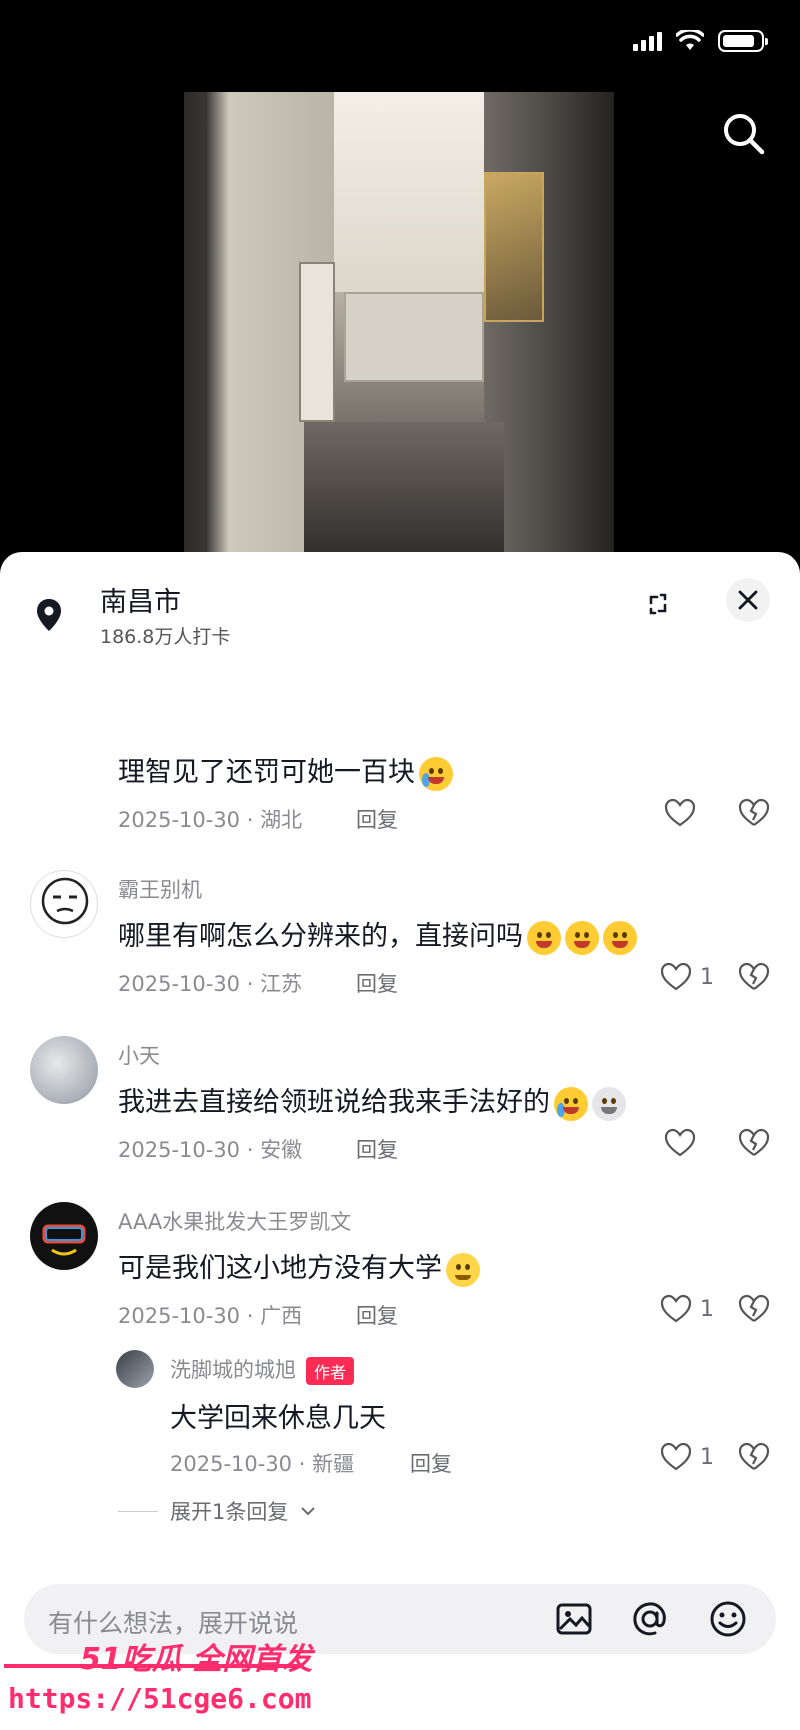  What do you see at coordinates (400, 612) in the screenshot?
I see `location-header: 南昌市 186.8万人打卡` at bounding box center [400, 612].